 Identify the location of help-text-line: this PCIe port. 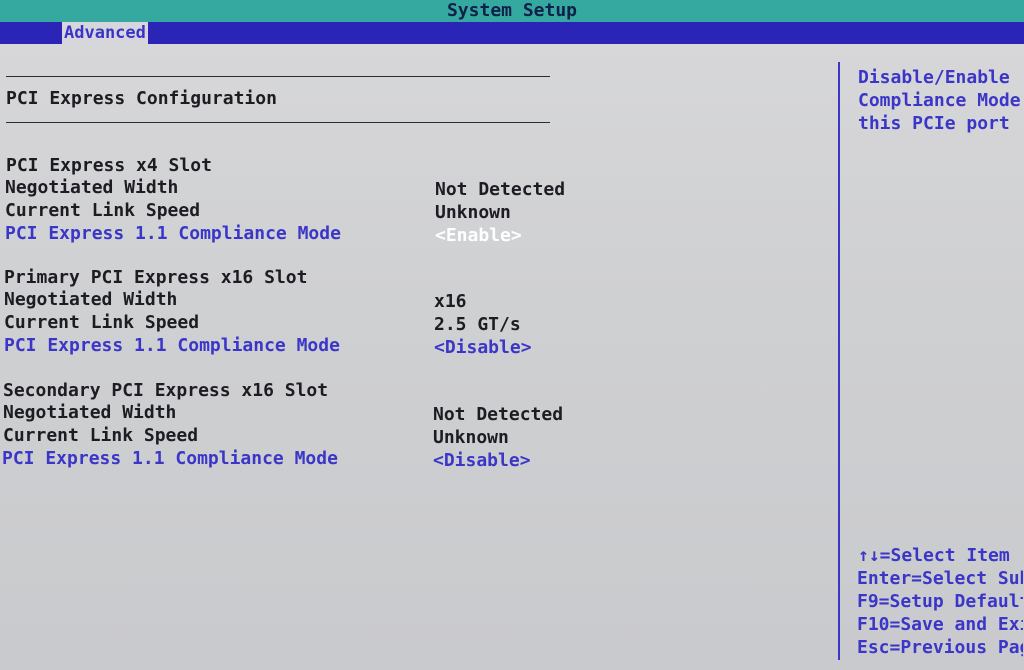
(934, 123).